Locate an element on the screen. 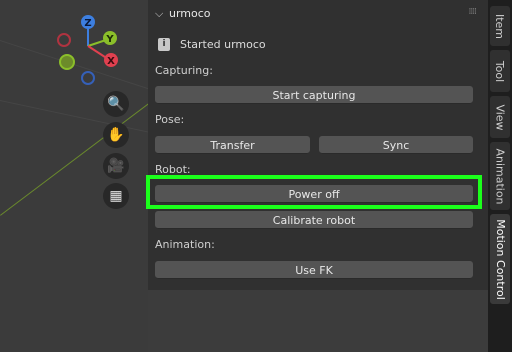 The width and height of the screenshot is (512, 352). status-text: Started urmoco is located at coordinates (223, 44).